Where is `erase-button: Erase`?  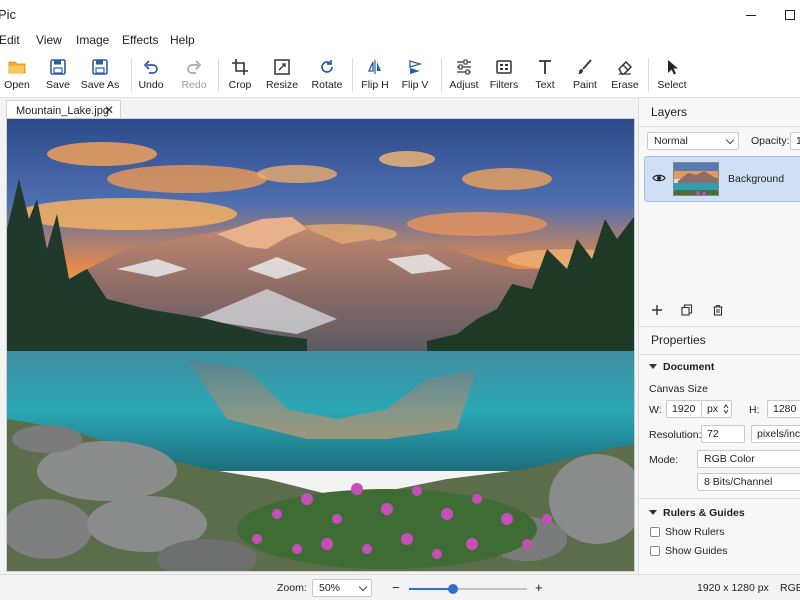 erase-button: Erase is located at coordinates (625, 74).